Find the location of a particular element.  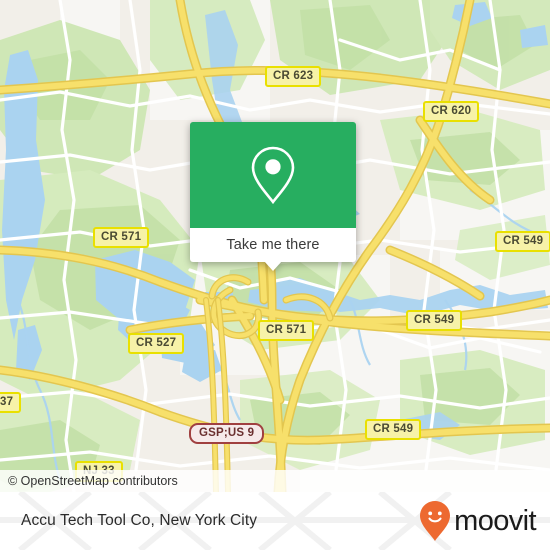

footer-bar: Accu Tech Tool Co, New York City moovit is located at coordinates (275, 521).